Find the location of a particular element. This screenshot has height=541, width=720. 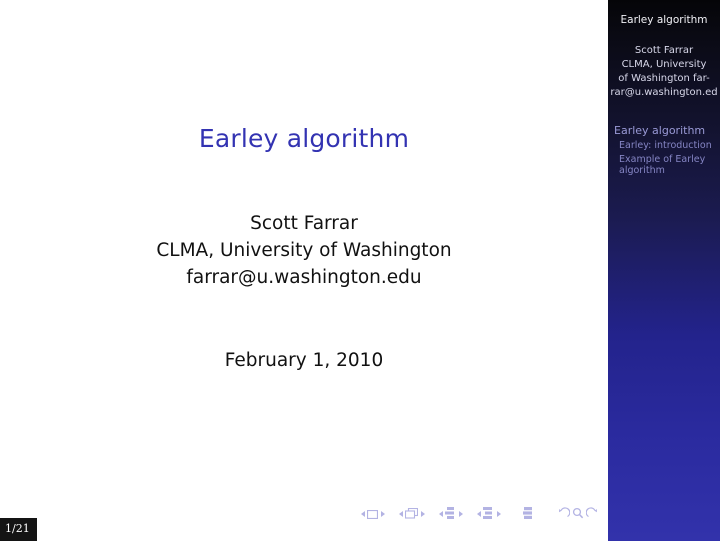

page-number-badge: 1/21 is located at coordinates (18, 529).